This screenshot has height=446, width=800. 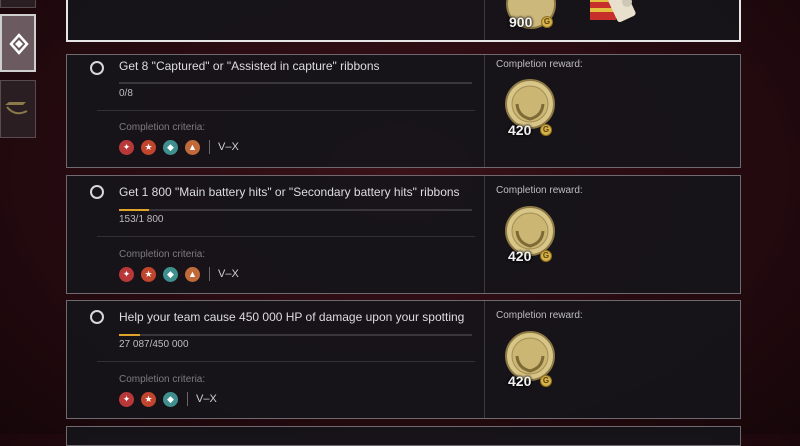 What do you see at coordinates (20, 217) in the screenshot?
I see `sidebar` at bounding box center [20, 217].